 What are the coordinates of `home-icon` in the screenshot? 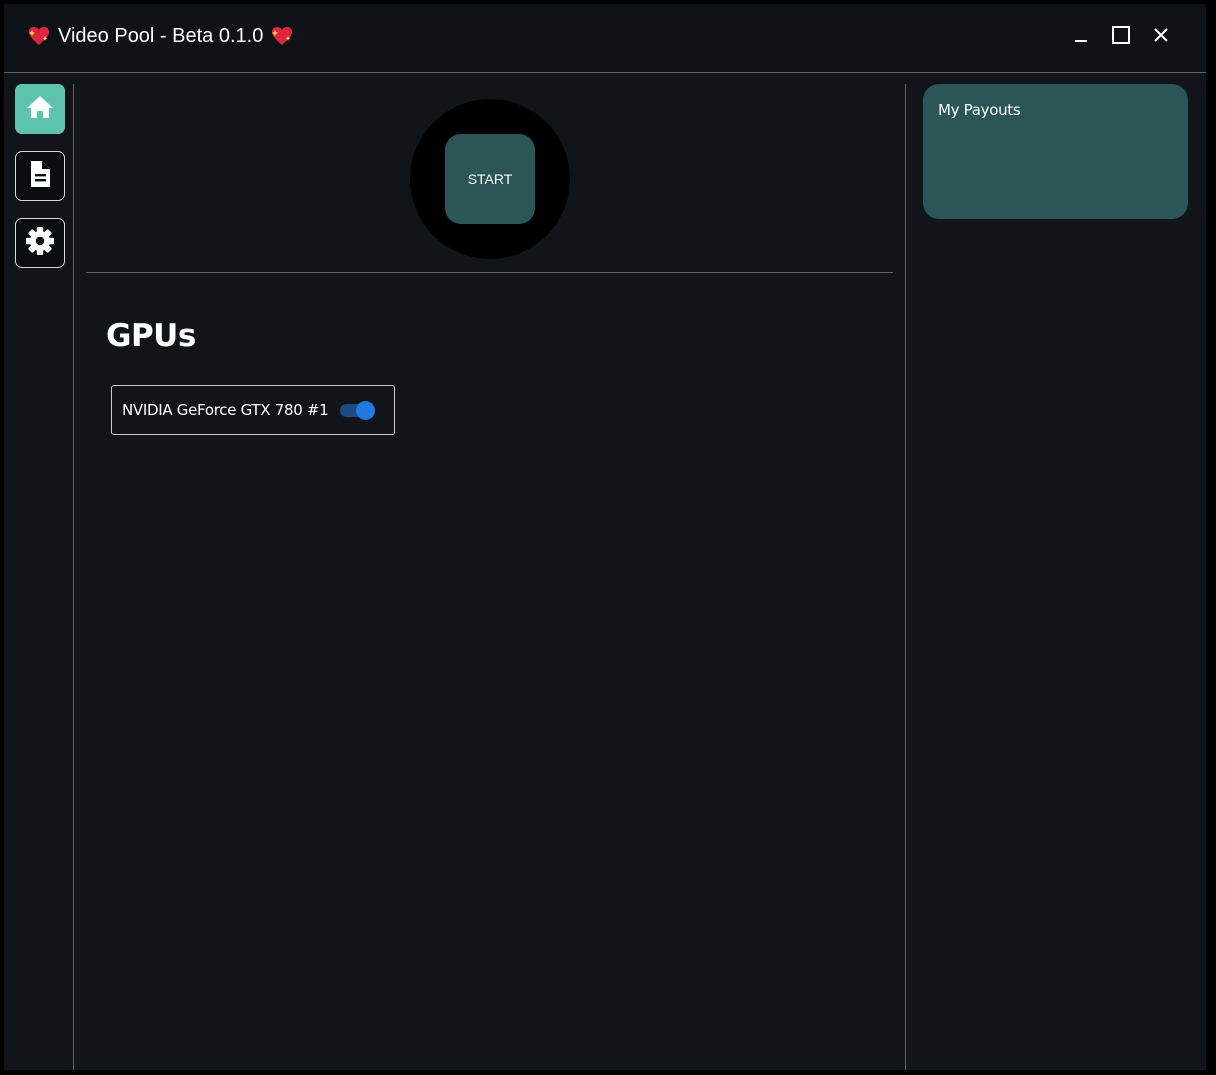 It's located at (40, 109).